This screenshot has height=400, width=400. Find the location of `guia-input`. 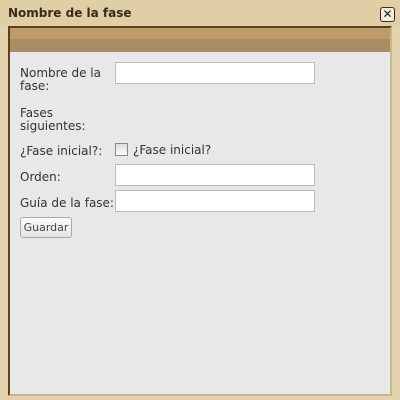

guia-input is located at coordinates (215, 201).